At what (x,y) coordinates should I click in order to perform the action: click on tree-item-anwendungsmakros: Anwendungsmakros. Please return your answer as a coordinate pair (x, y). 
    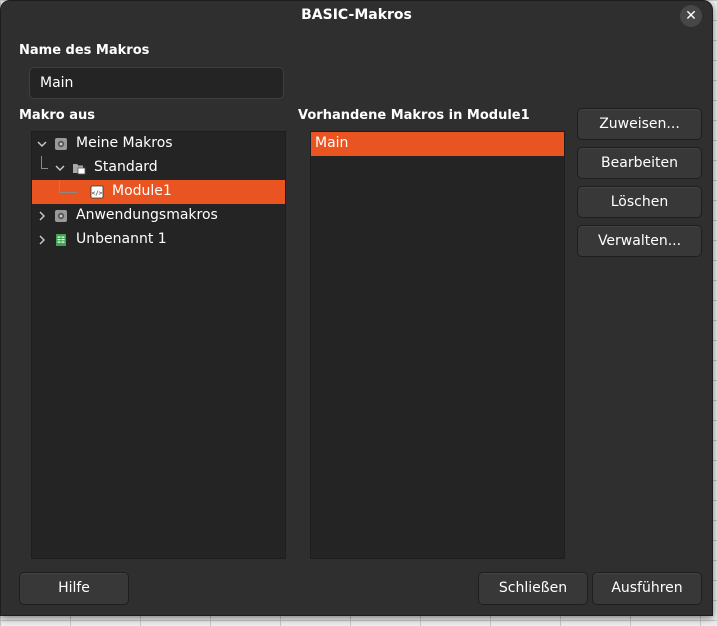
    Looking at the image, I should click on (158, 216).